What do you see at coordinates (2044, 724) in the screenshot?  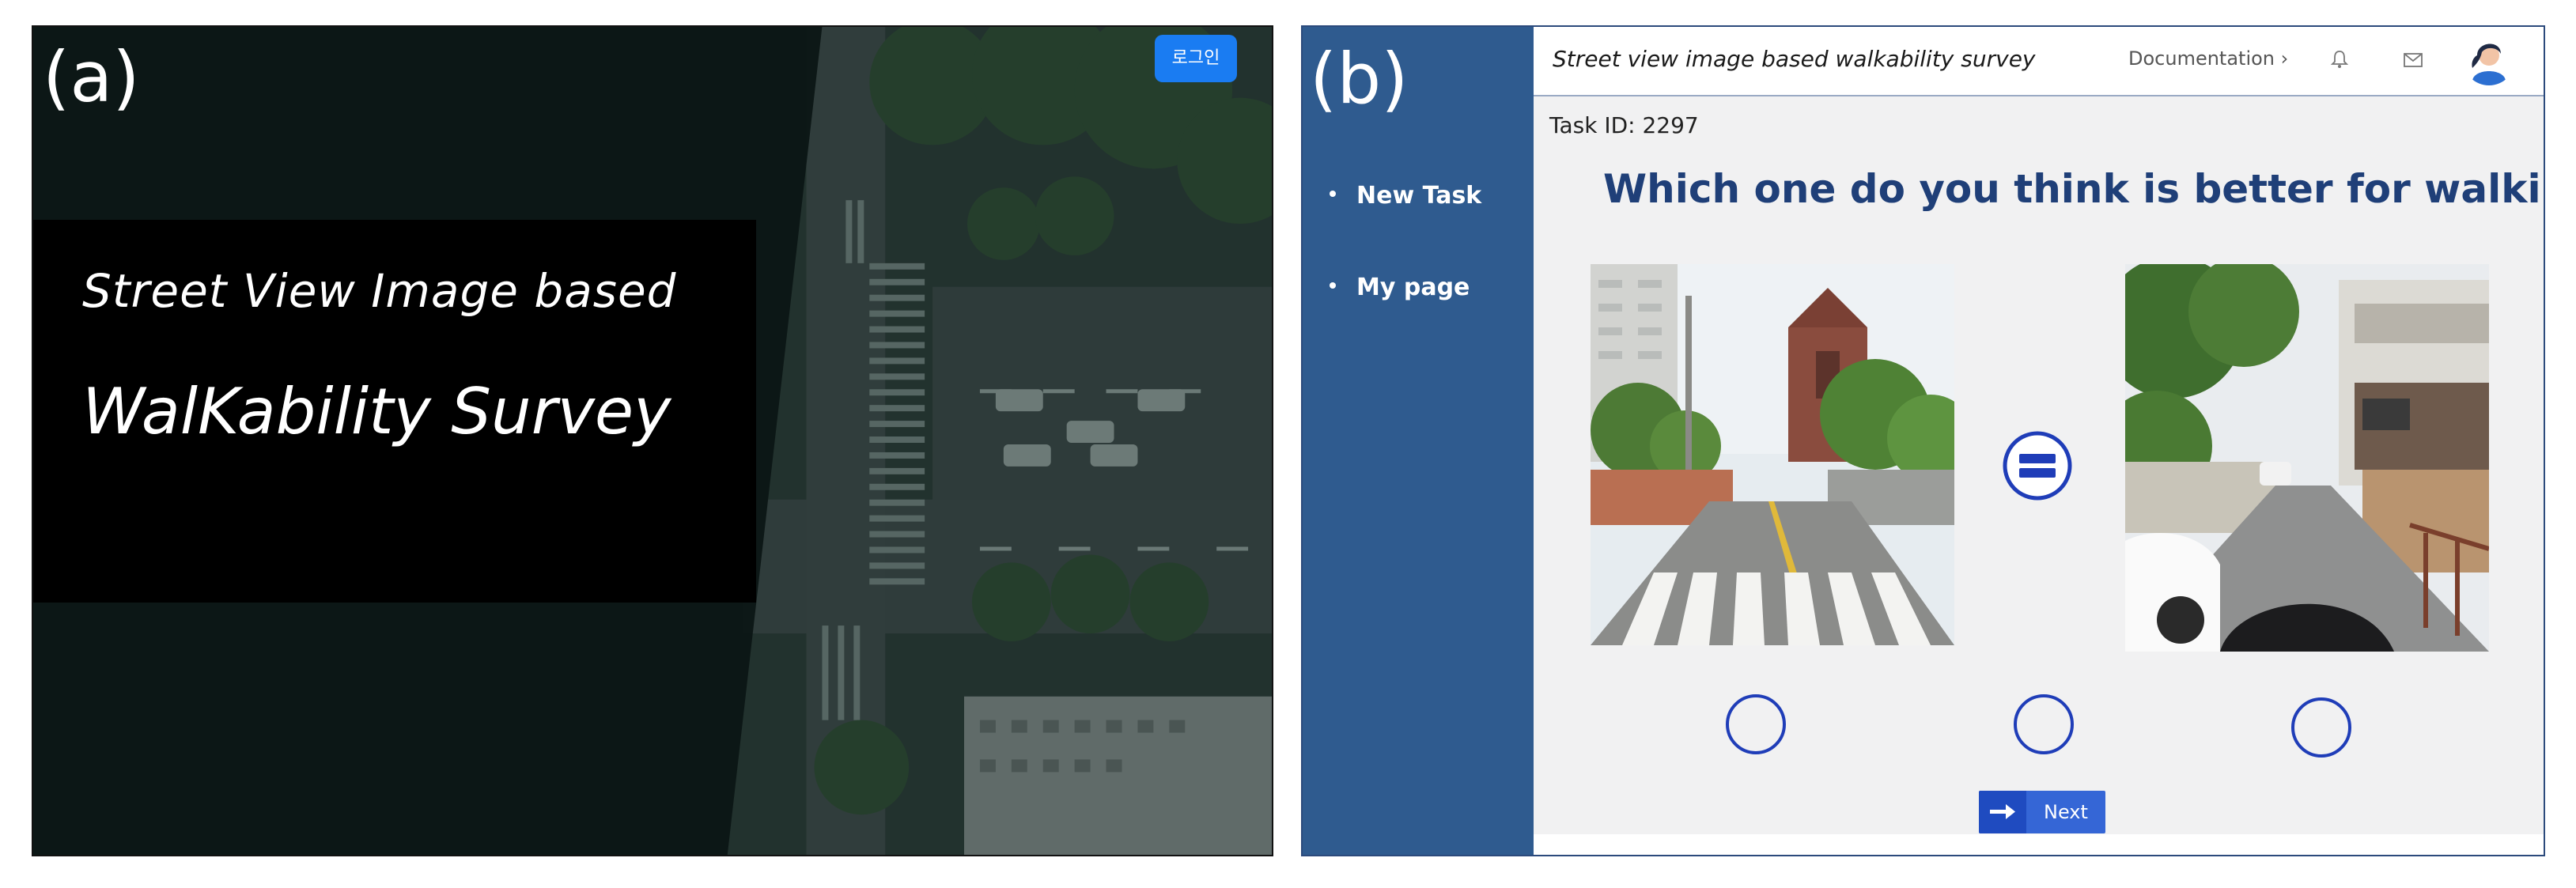 I see `radio-equal` at bounding box center [2044, 724].